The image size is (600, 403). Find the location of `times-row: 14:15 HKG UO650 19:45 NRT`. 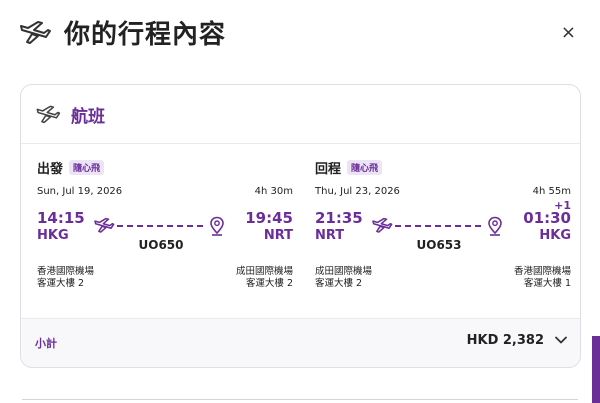

times-row: 14:15 HKG UO650 19:45 NRT is located at coordinates (165, 231).